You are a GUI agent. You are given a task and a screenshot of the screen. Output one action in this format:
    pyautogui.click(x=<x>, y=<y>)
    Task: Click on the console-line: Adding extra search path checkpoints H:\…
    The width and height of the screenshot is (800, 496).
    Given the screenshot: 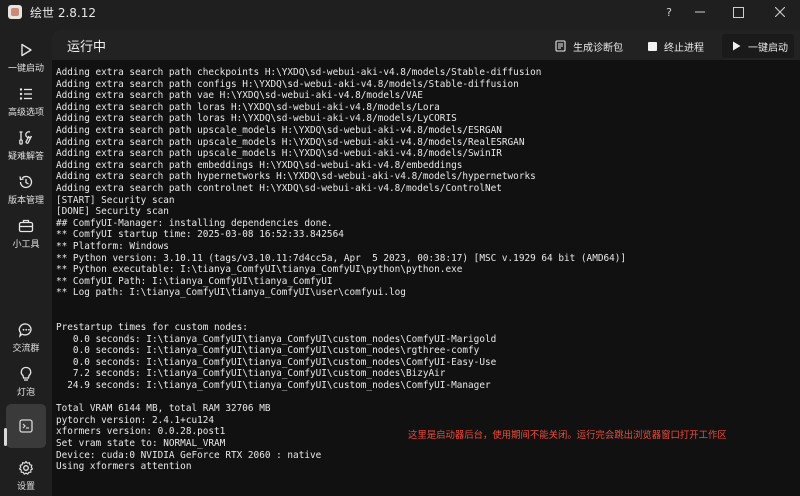 What is the action you would take?
    pyautogui.click(x=299, y=72)
    